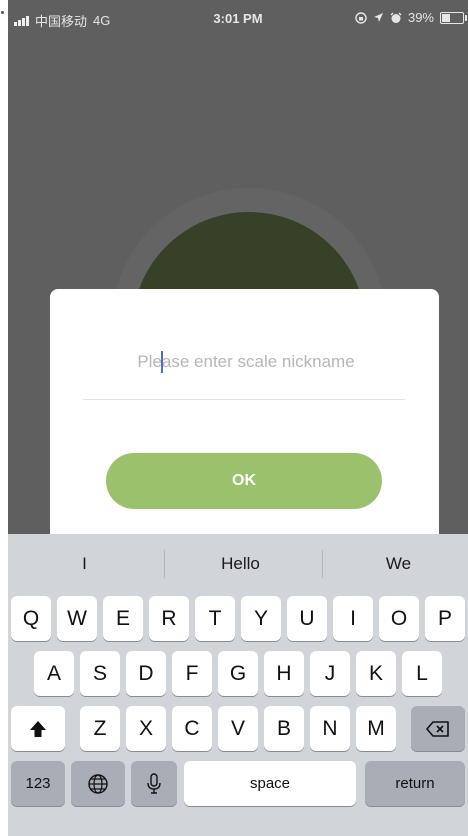 Image resolution: width=468 pixels, height=836 pixels. Describe the element at coordinates (270, 783) in the screenshot. I see `space-key: space` at that location.